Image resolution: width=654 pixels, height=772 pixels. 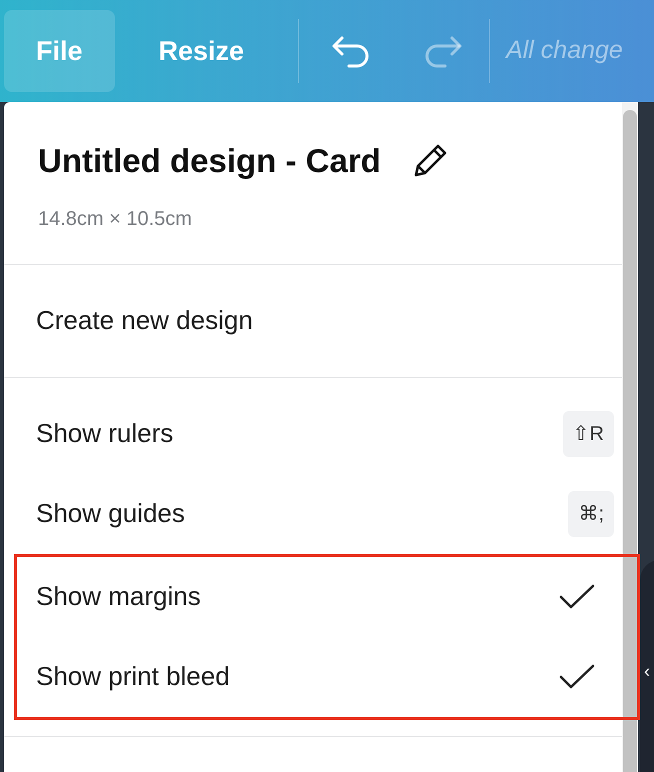 I want to click on collapse-tab: ‹, so click(x=647, y=666).